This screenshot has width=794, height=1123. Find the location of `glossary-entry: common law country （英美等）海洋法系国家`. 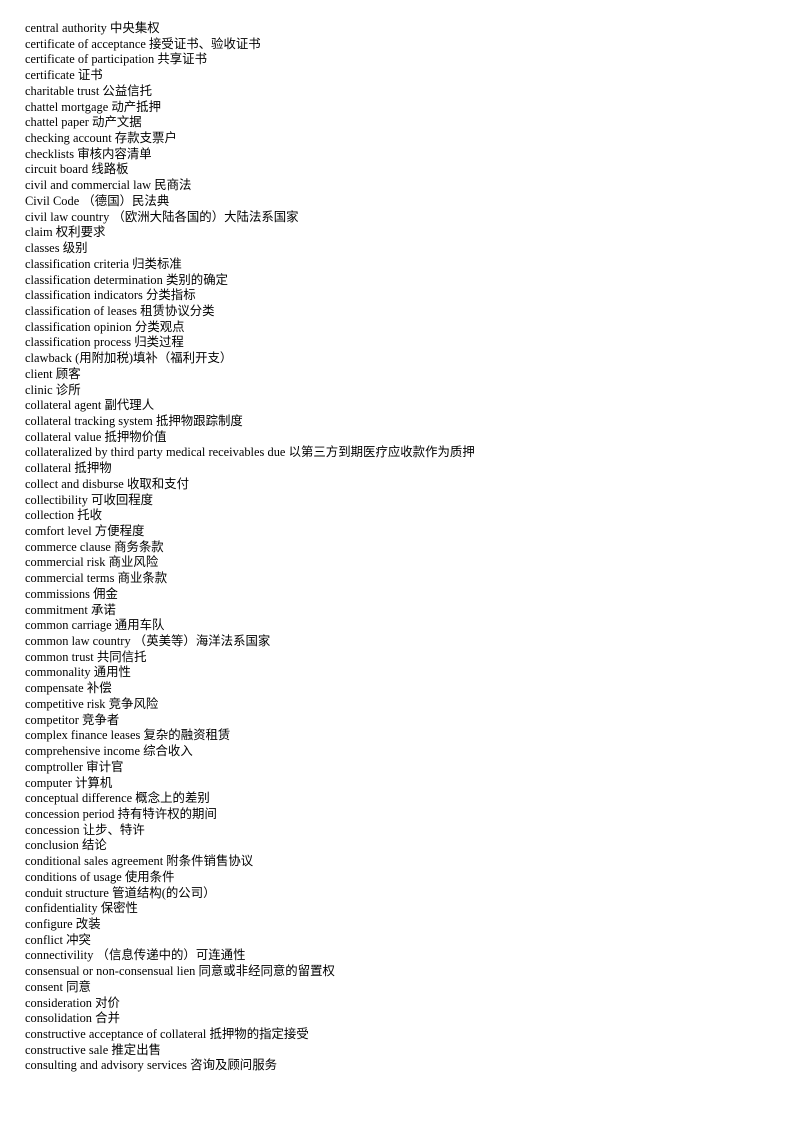

glossary-entry: common law country （英美等）海洋法系国家 is located at coordinates (409, 642).